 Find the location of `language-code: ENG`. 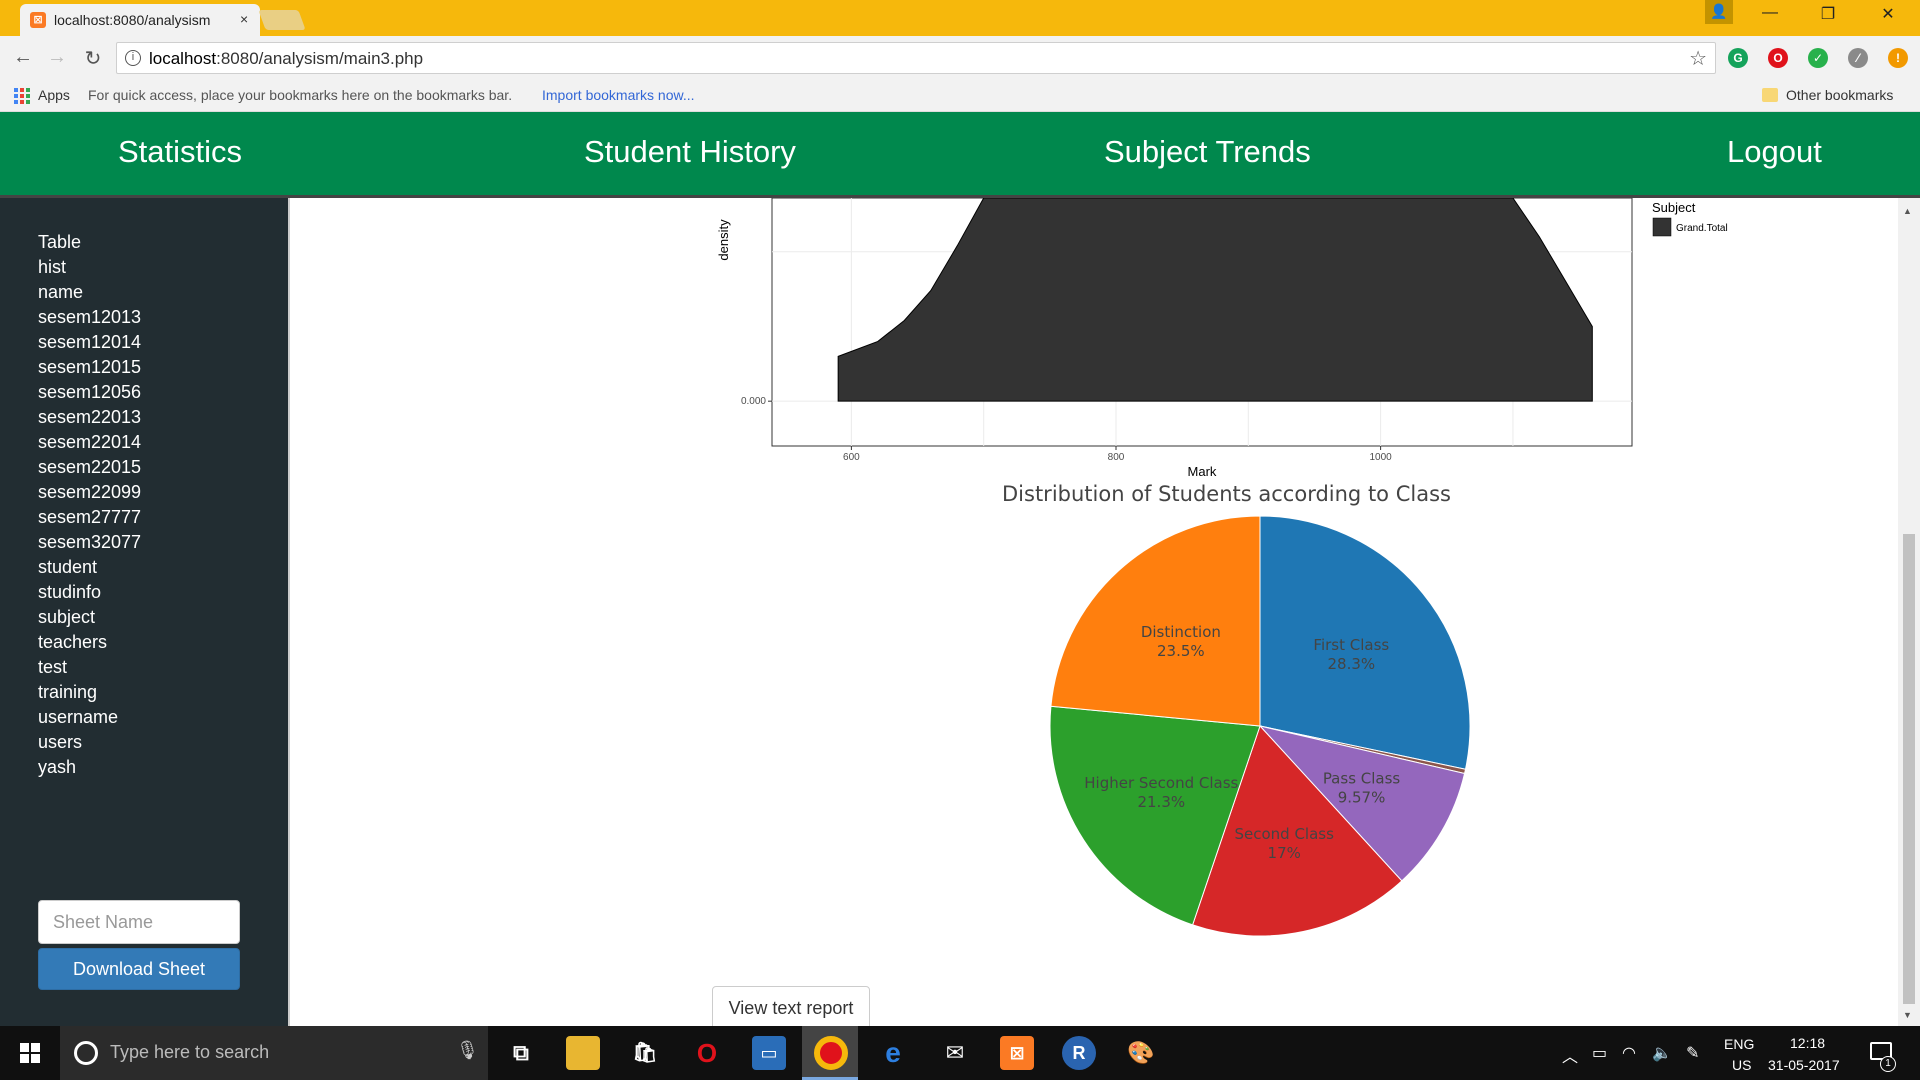

language-code: ENG is located at coordinates (1739, 1044).